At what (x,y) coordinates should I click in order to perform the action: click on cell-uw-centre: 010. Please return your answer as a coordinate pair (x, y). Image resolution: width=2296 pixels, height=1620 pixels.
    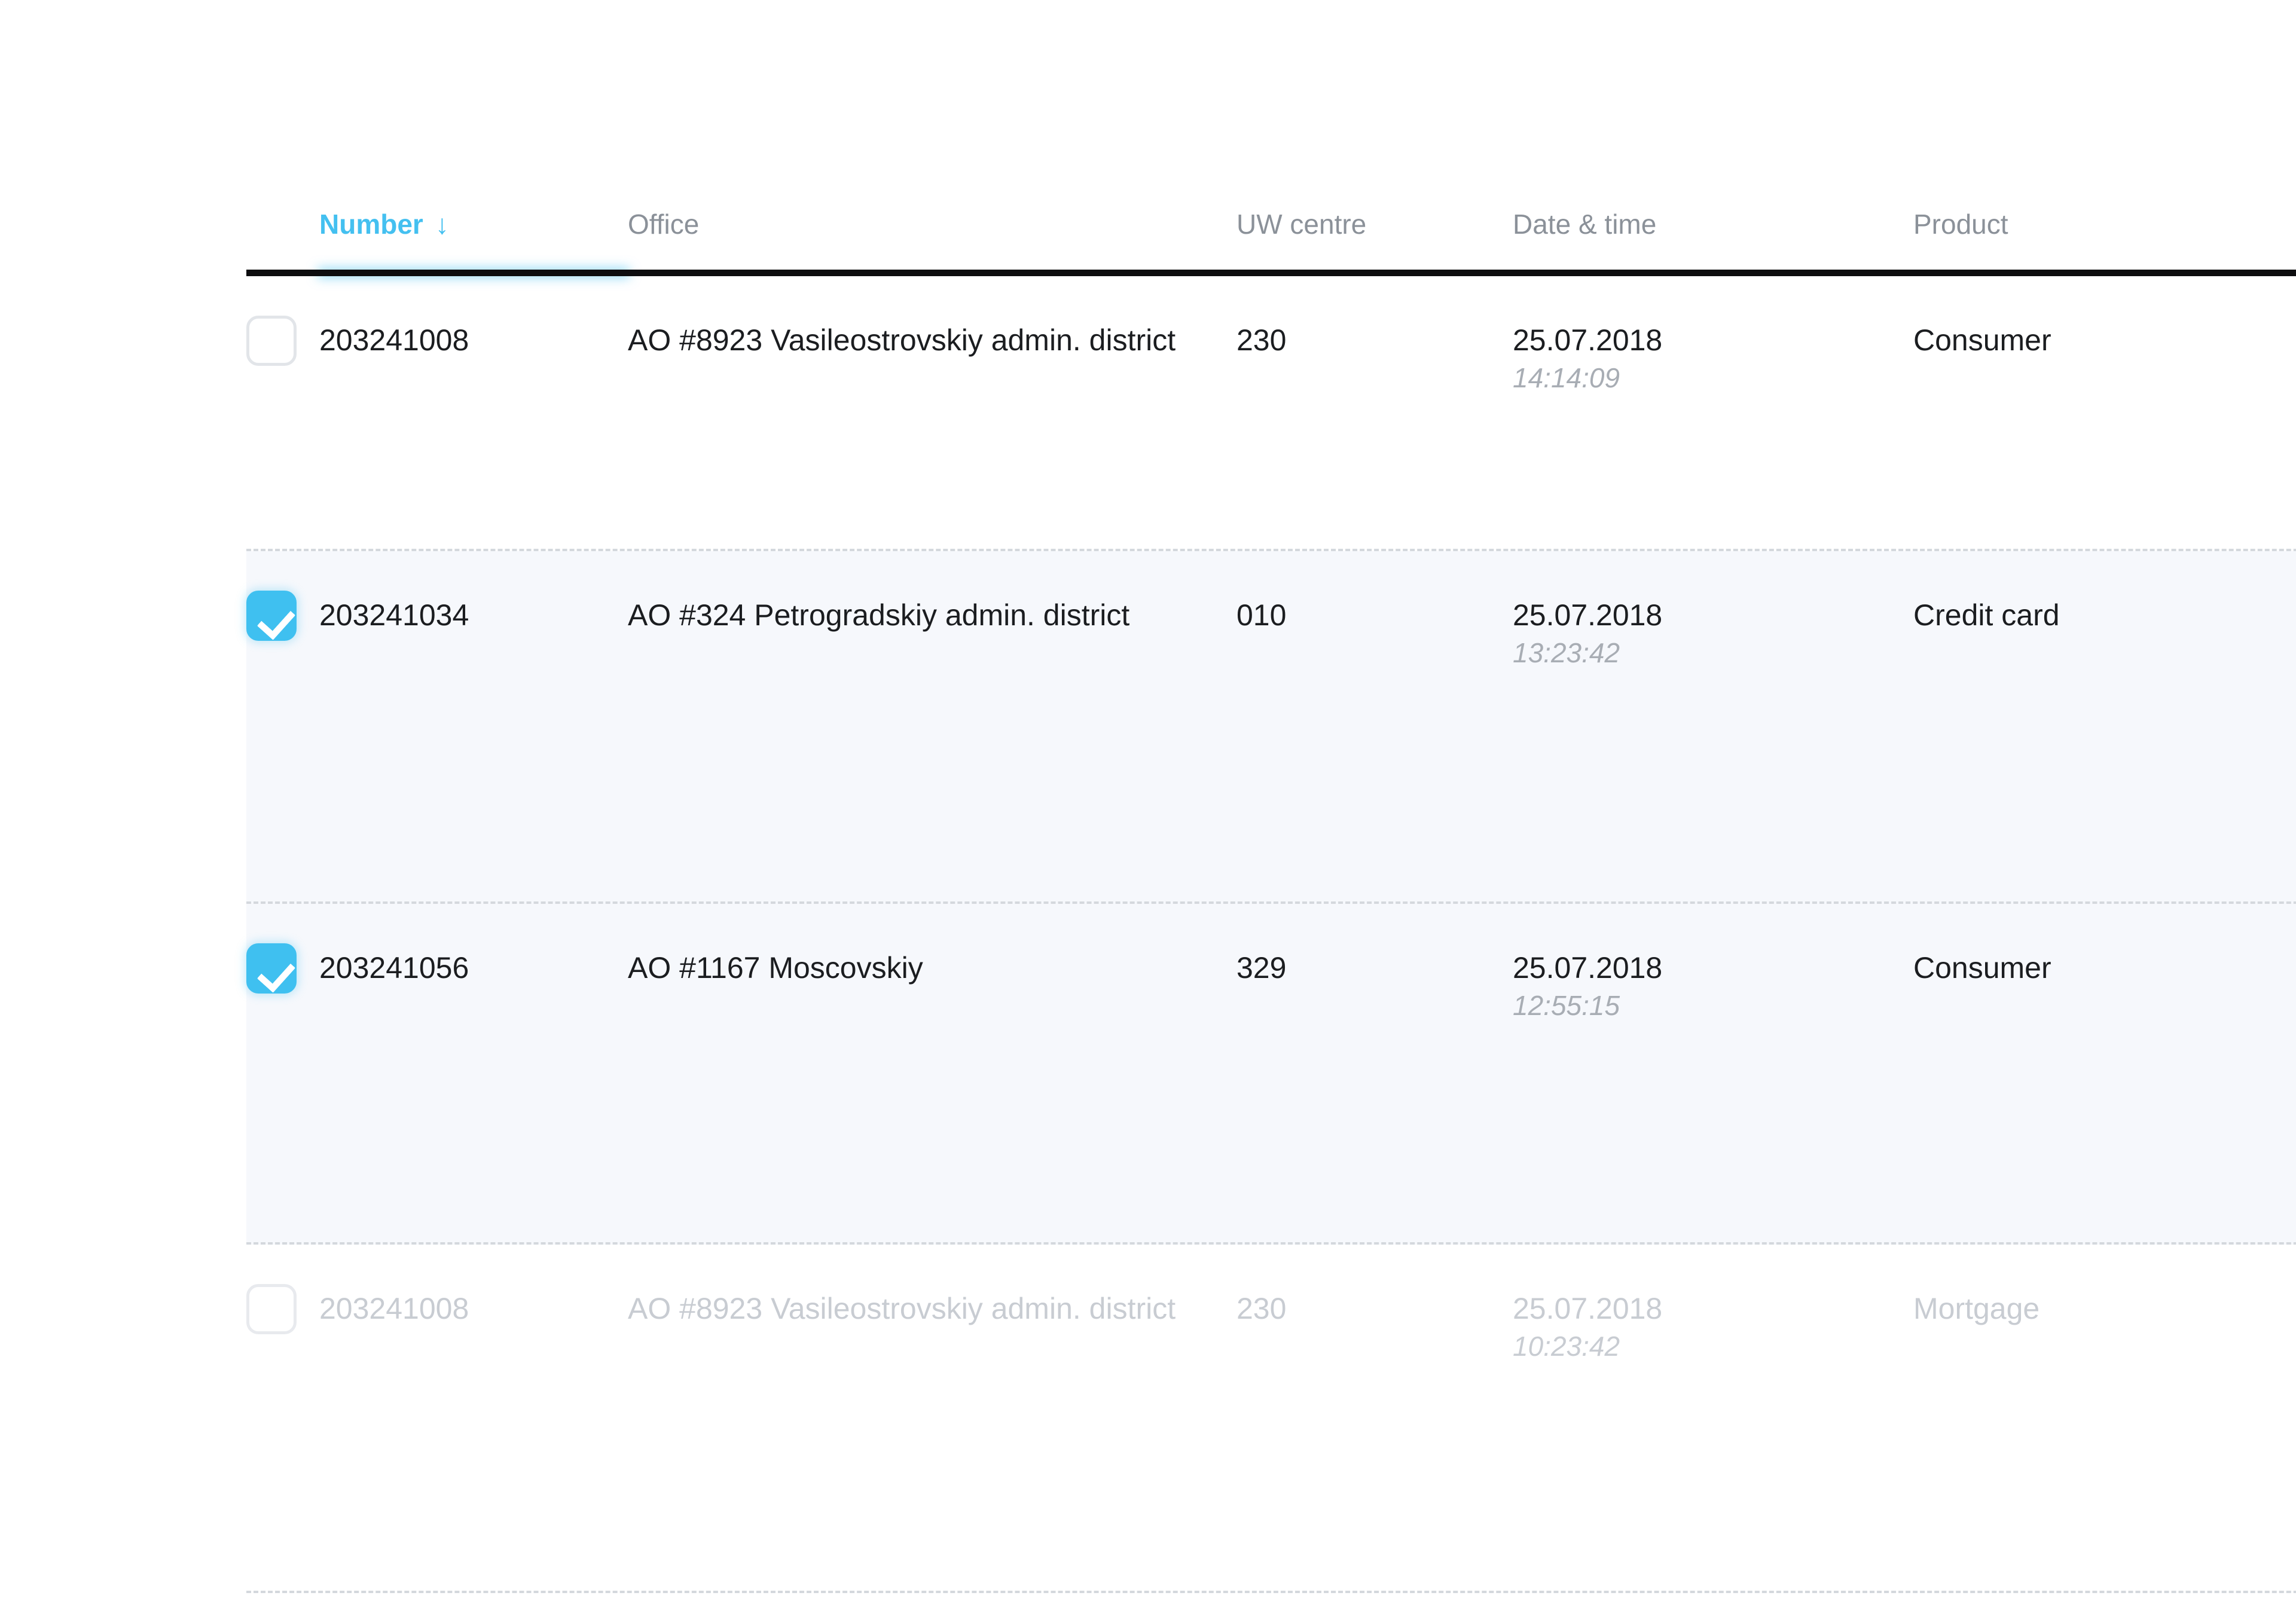
    Looking at the image, I should click on (1261, 615).